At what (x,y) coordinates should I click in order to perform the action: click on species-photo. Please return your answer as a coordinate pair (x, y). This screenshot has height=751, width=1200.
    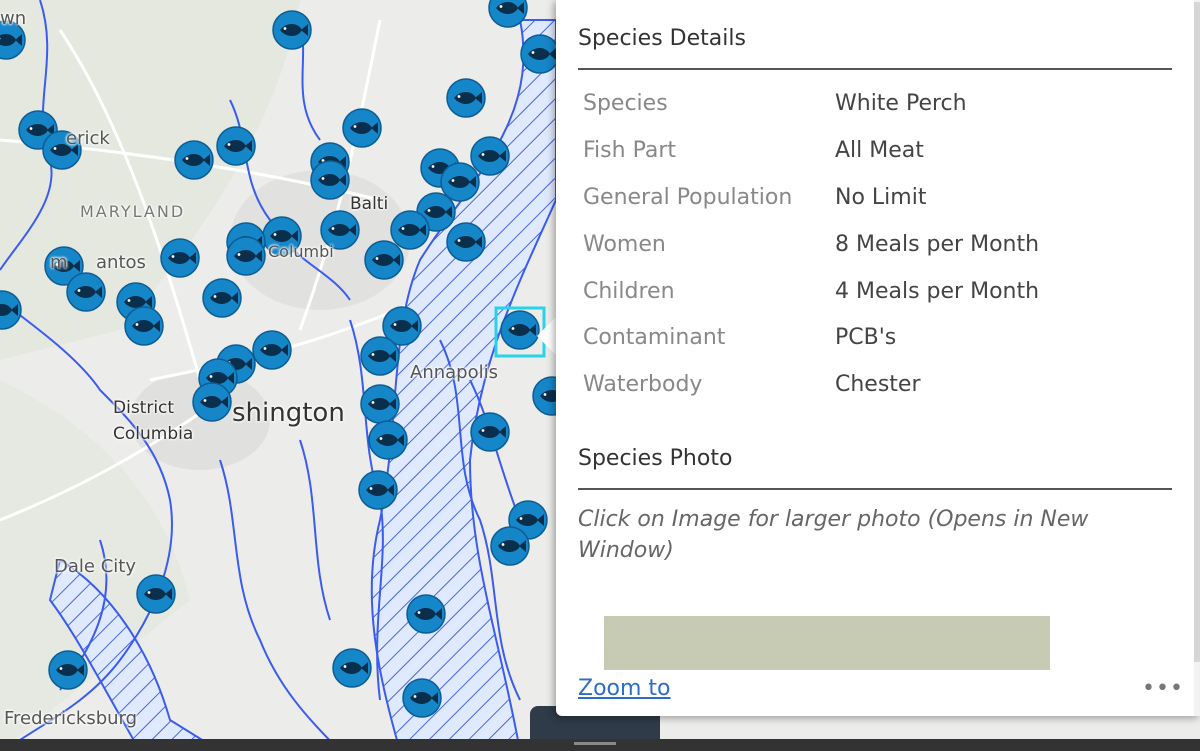
    Looking at the image, I should click on (827, 643).